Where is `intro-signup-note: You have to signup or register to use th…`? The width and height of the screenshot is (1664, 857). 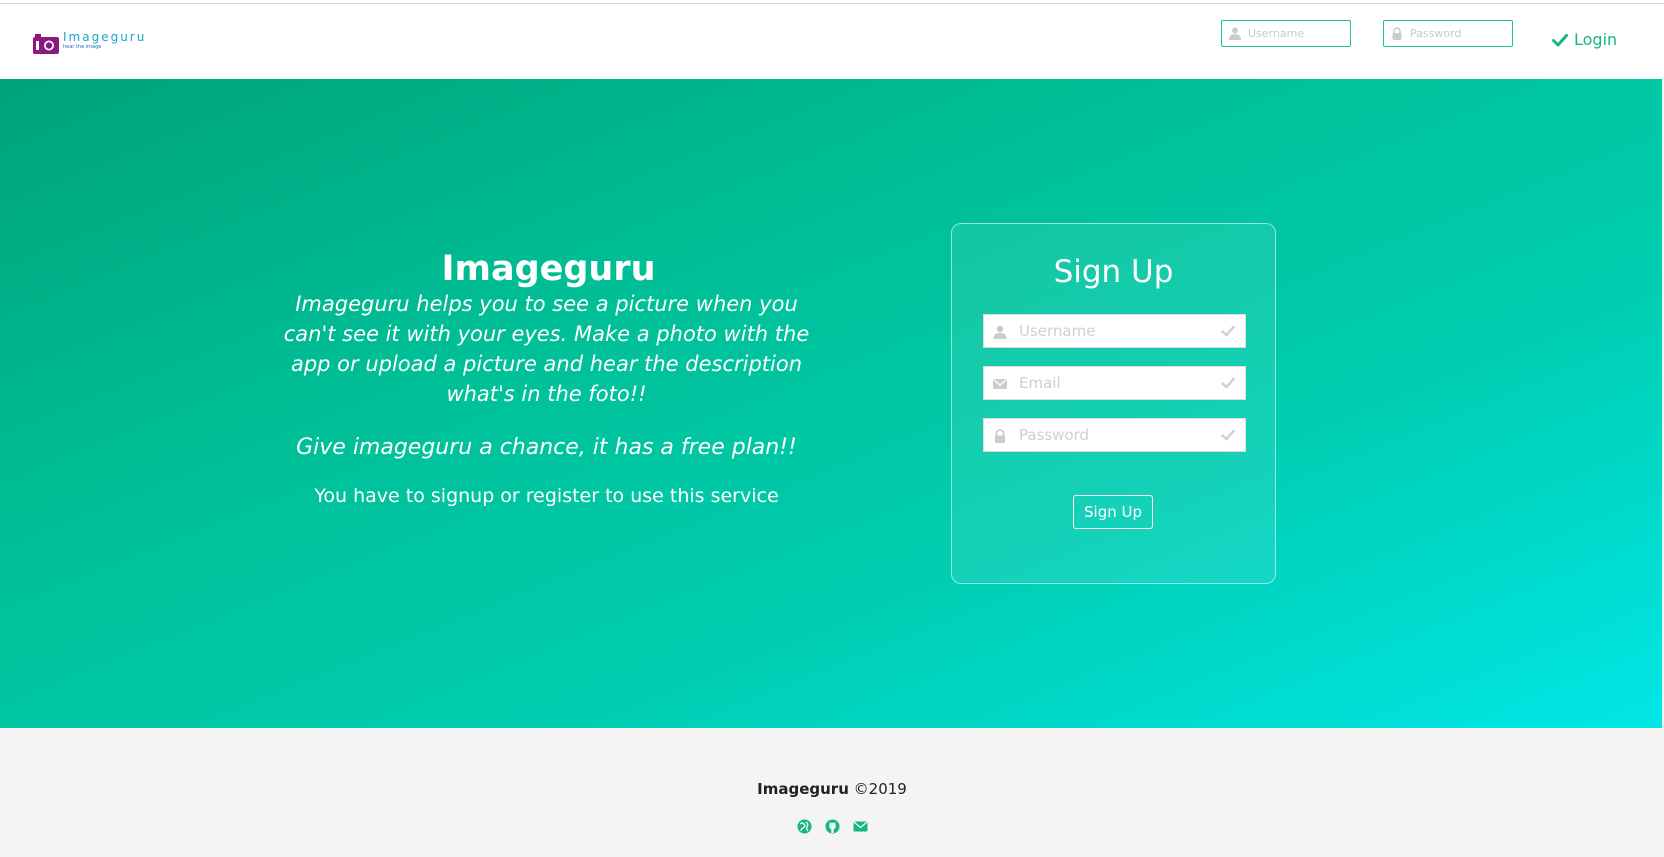 intro-signup-note: You have to signup or register to use th… is located at coordinates (546, 496).